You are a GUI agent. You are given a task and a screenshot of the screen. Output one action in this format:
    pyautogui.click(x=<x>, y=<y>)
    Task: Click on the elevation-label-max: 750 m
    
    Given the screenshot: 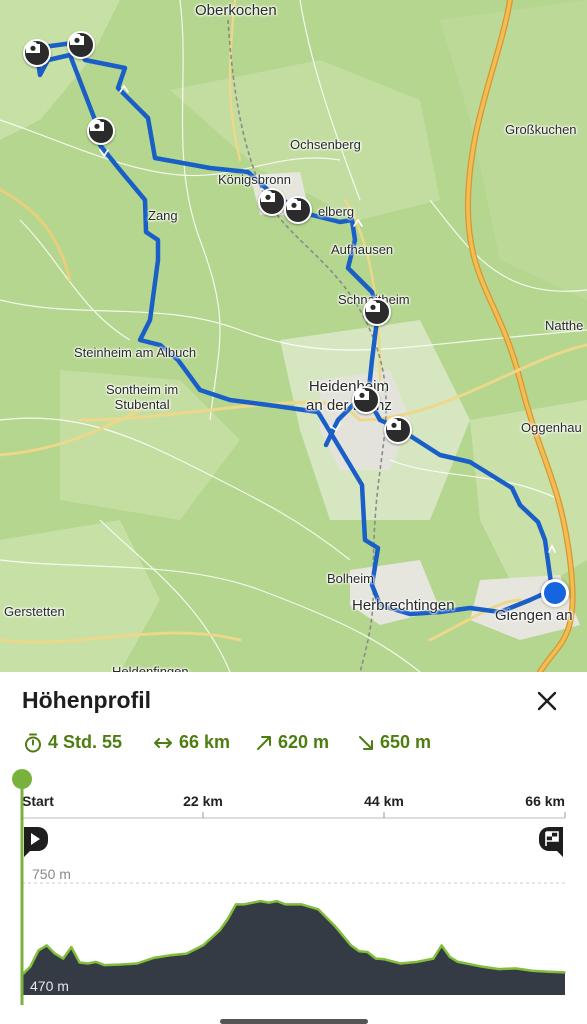 What is the action you would take?
    pyautogui.click(x=51, y=874)
    